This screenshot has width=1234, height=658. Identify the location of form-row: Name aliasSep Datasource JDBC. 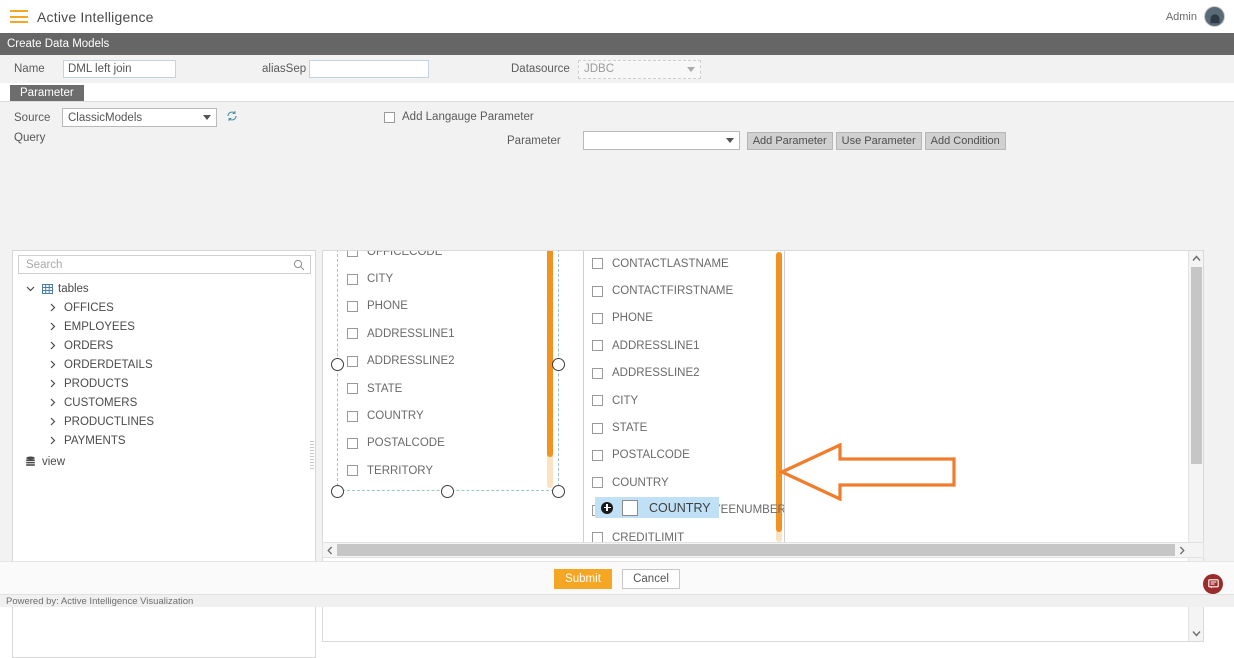
(617, 69).